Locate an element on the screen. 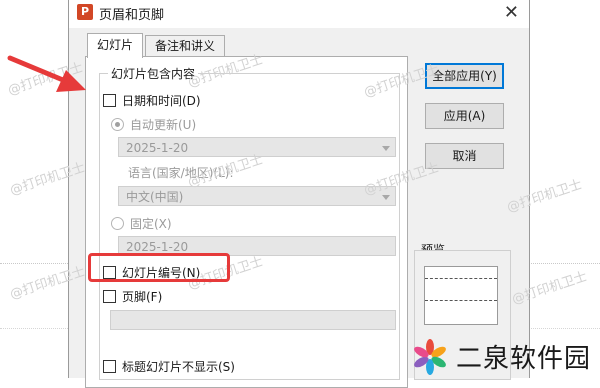 The width and height of the screenshot is (600, 388). footer-label: 页脚(F) is located at coordinates (142, 297).